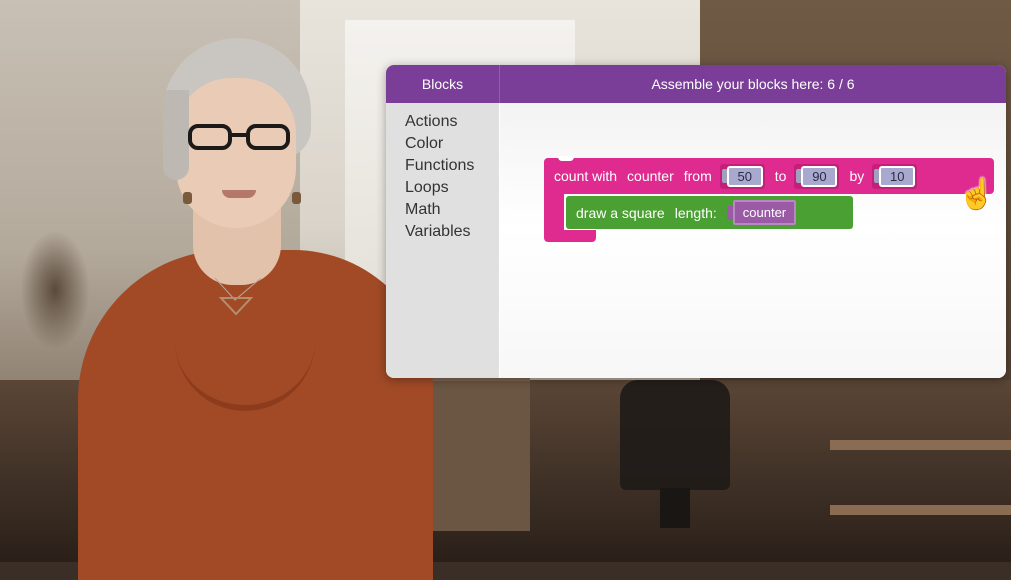 This screenshot has width=1011, height=580. Describe the element at coordinates (239, 194) in the screenshot. I see `presenter-mouth` at that location.